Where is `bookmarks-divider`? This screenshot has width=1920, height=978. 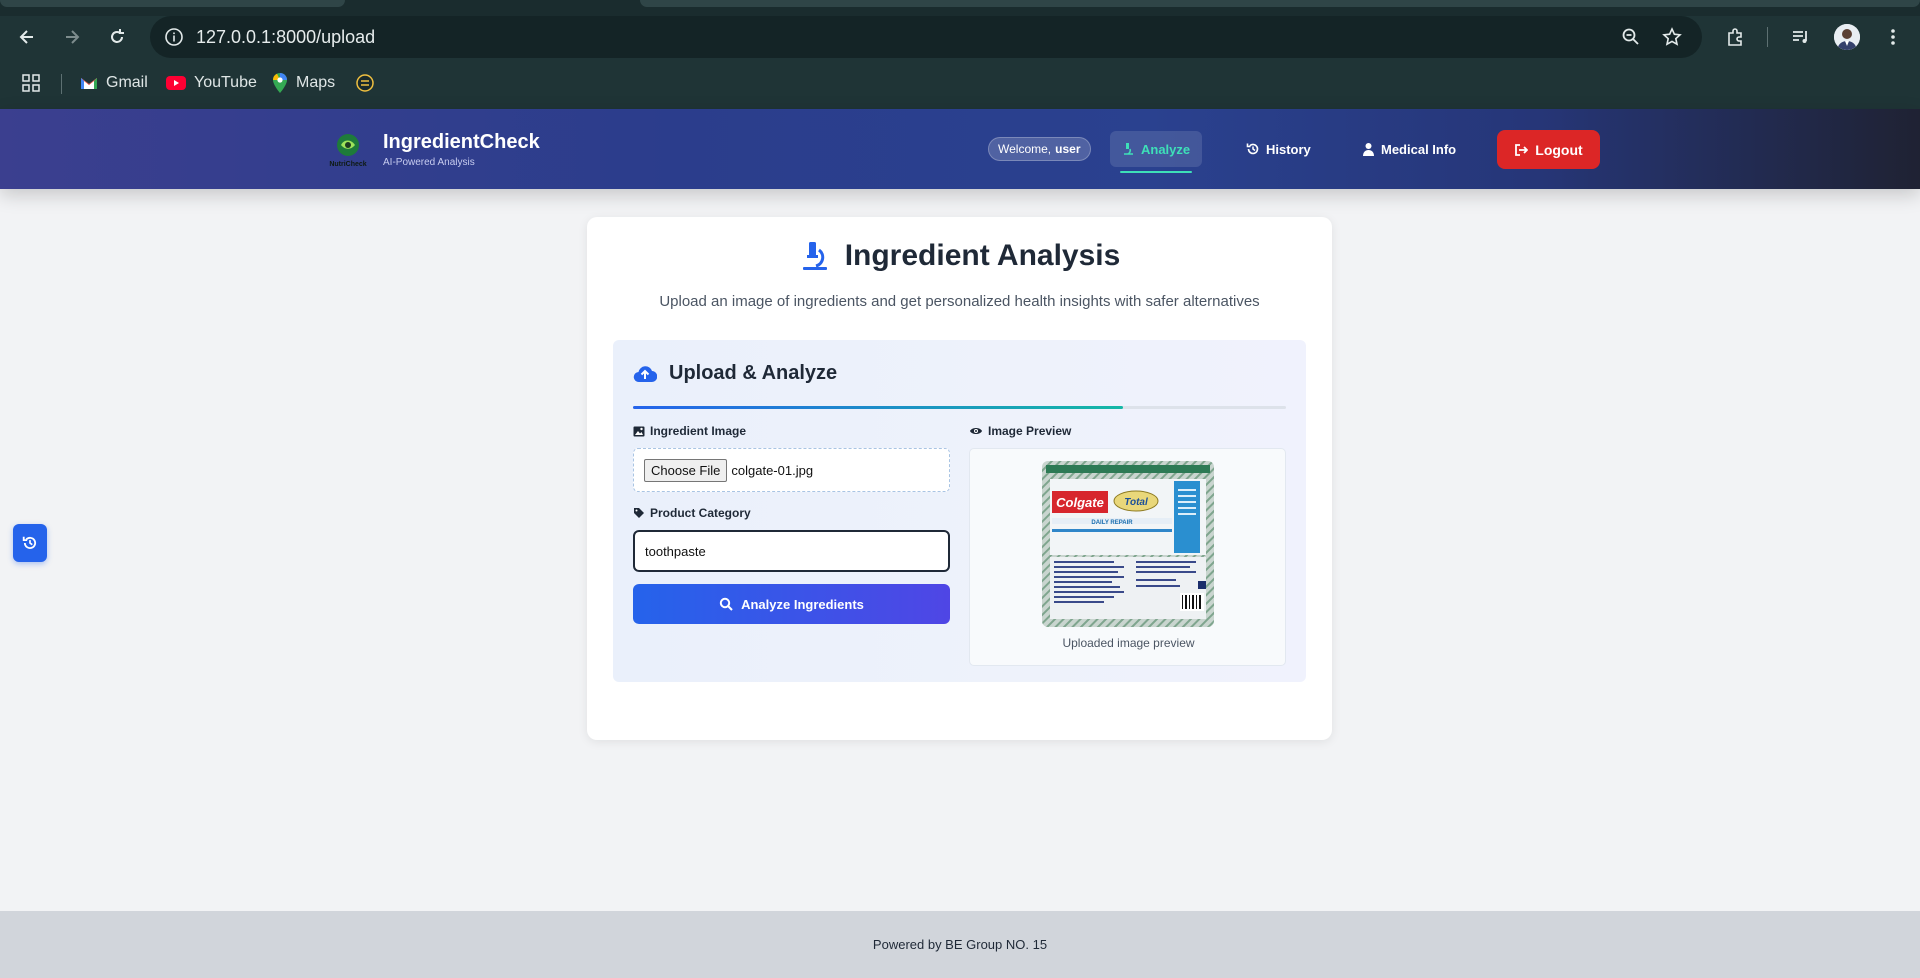 bookmarks-divider is located at coordinates (61, 84).